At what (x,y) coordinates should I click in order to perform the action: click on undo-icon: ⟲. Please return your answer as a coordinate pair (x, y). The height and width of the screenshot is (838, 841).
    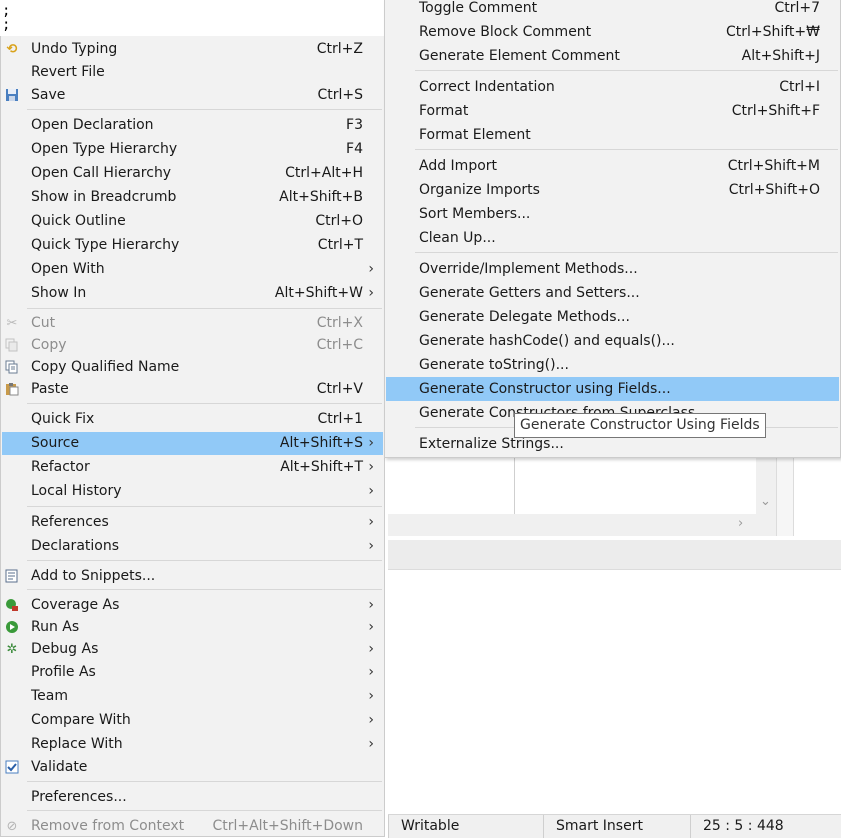
    Looking at the image, I should click on (12, 49).